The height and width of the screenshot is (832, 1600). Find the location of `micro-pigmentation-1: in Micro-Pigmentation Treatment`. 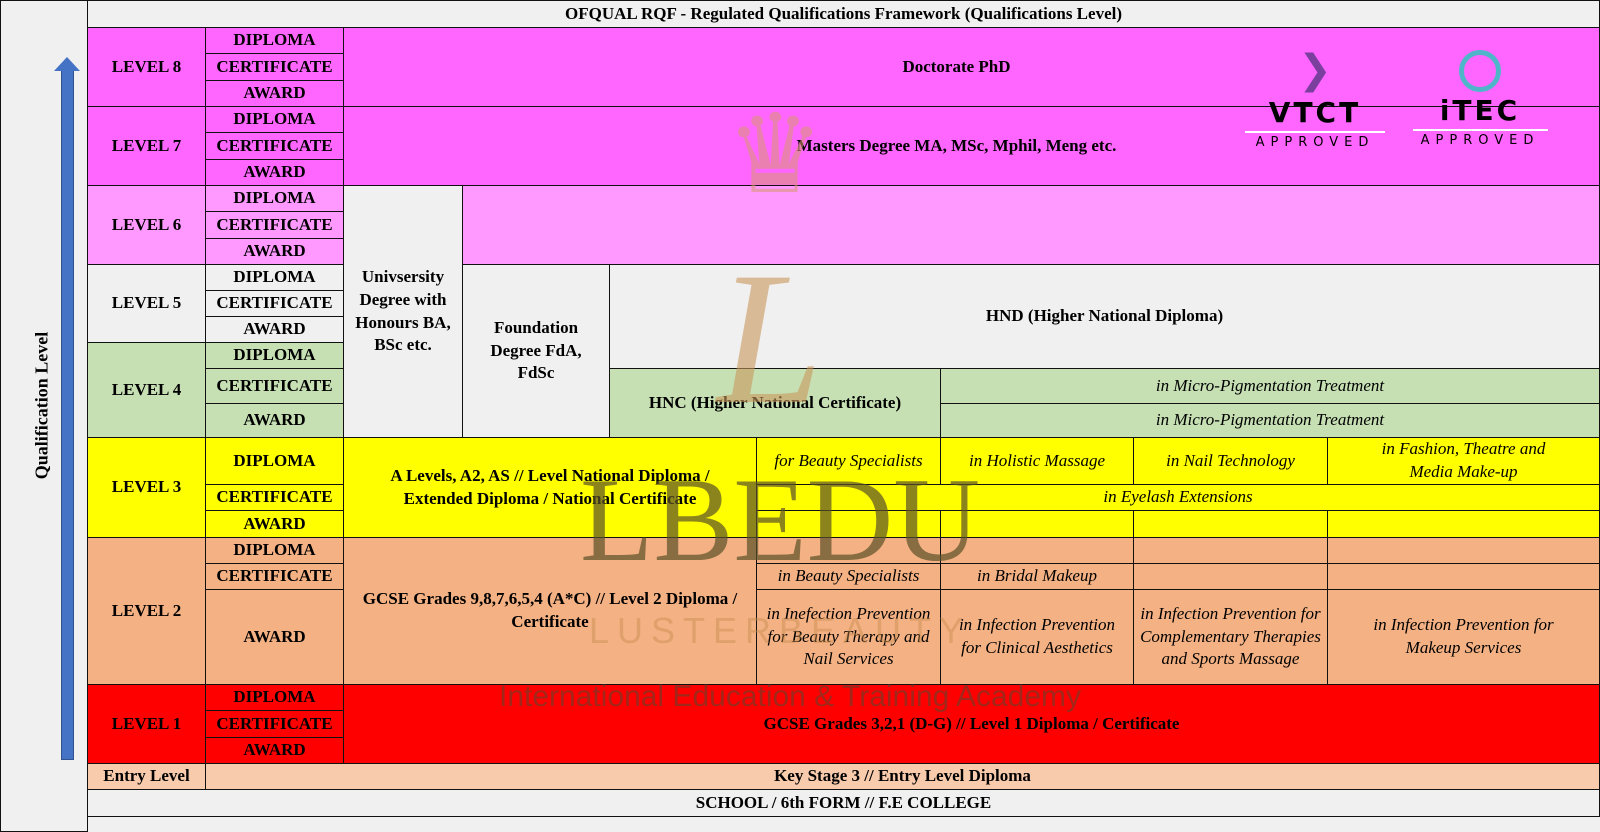

micro-pigmentation-1: in Micro-Pigmentation Treatment is located at coordinates (1270, 386).